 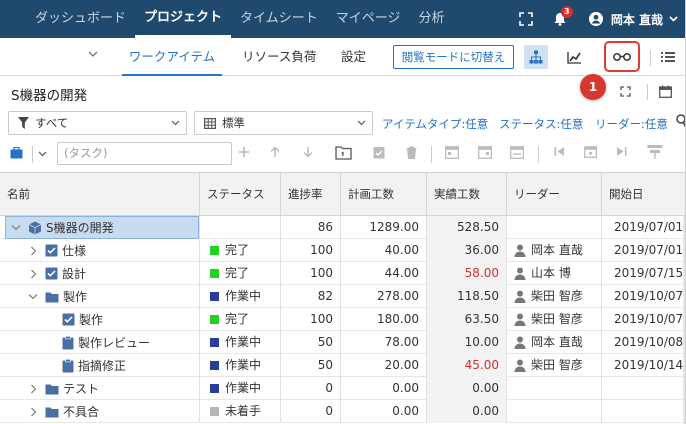 I want to click on callout-marker: 1, so click(x=593, y=87).